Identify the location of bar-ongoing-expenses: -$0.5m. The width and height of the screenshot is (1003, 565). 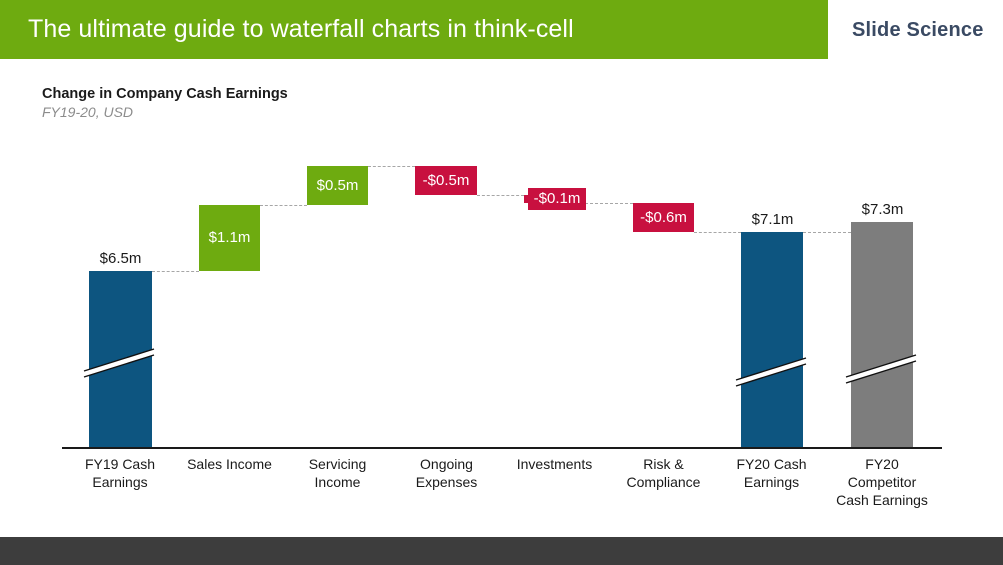
(446, 180).